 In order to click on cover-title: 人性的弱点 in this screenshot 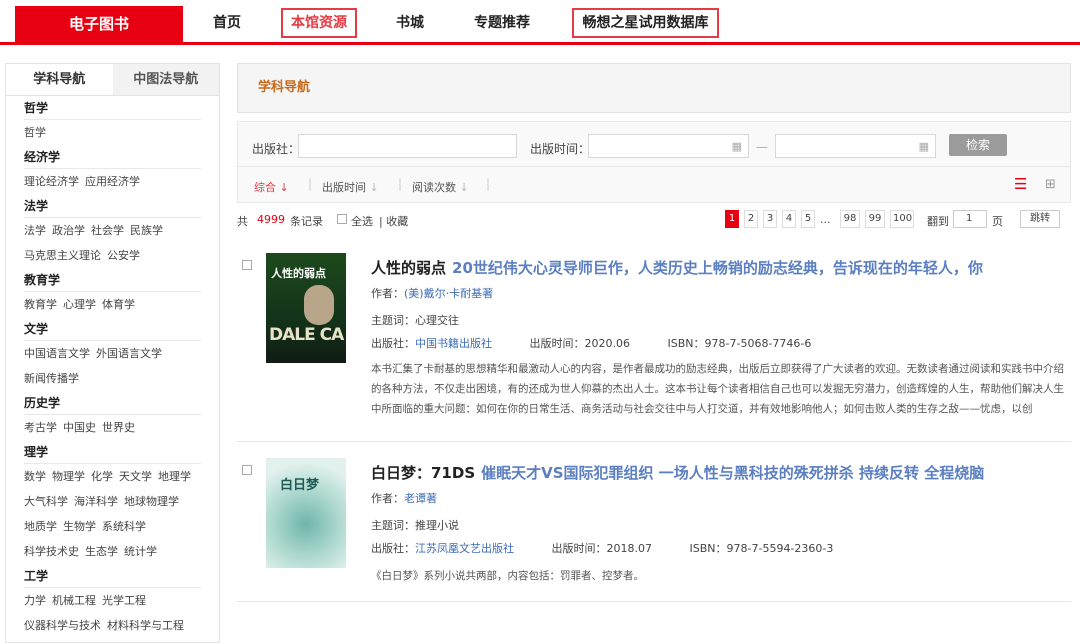, I will do `click(298, 273)`.